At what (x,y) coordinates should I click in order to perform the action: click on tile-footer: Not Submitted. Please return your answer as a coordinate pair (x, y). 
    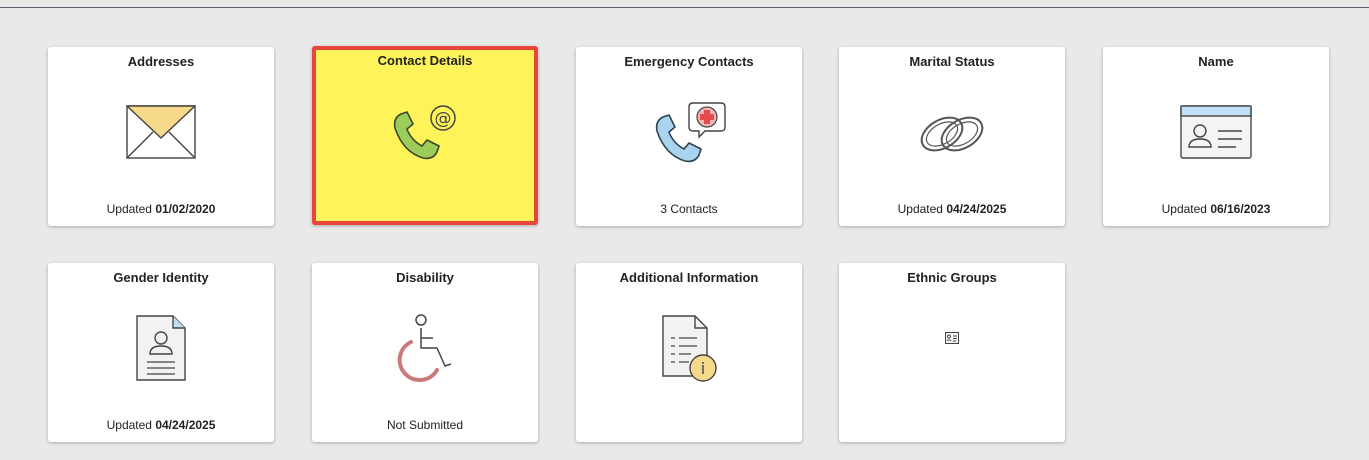
    Looking at the image, I should click on (425, 425).